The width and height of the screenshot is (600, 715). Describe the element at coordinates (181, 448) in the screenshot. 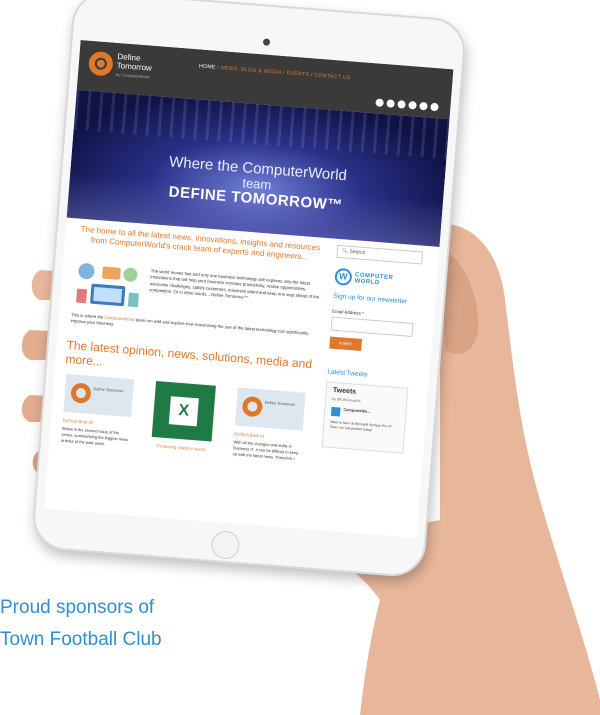

I see `card-title: Producing charts in excel` at that location.